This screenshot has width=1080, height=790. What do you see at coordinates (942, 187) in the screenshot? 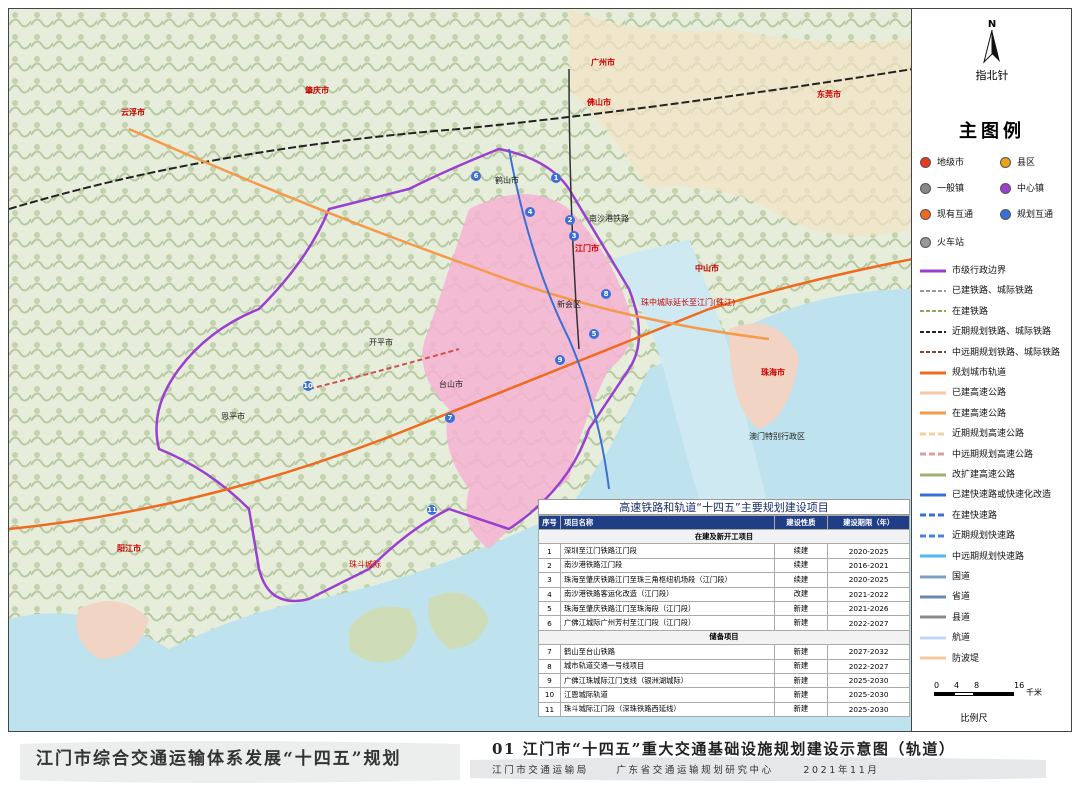
I see `legend-item: 一般镇` at bounding box center [942, 187].